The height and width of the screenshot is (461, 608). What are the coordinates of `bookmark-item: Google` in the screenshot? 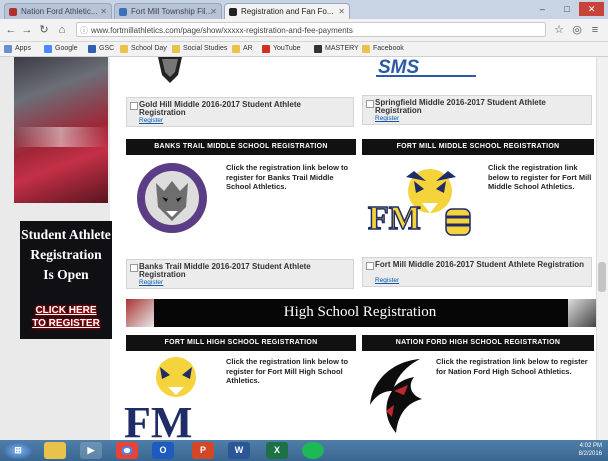 It's located at (61, 49).